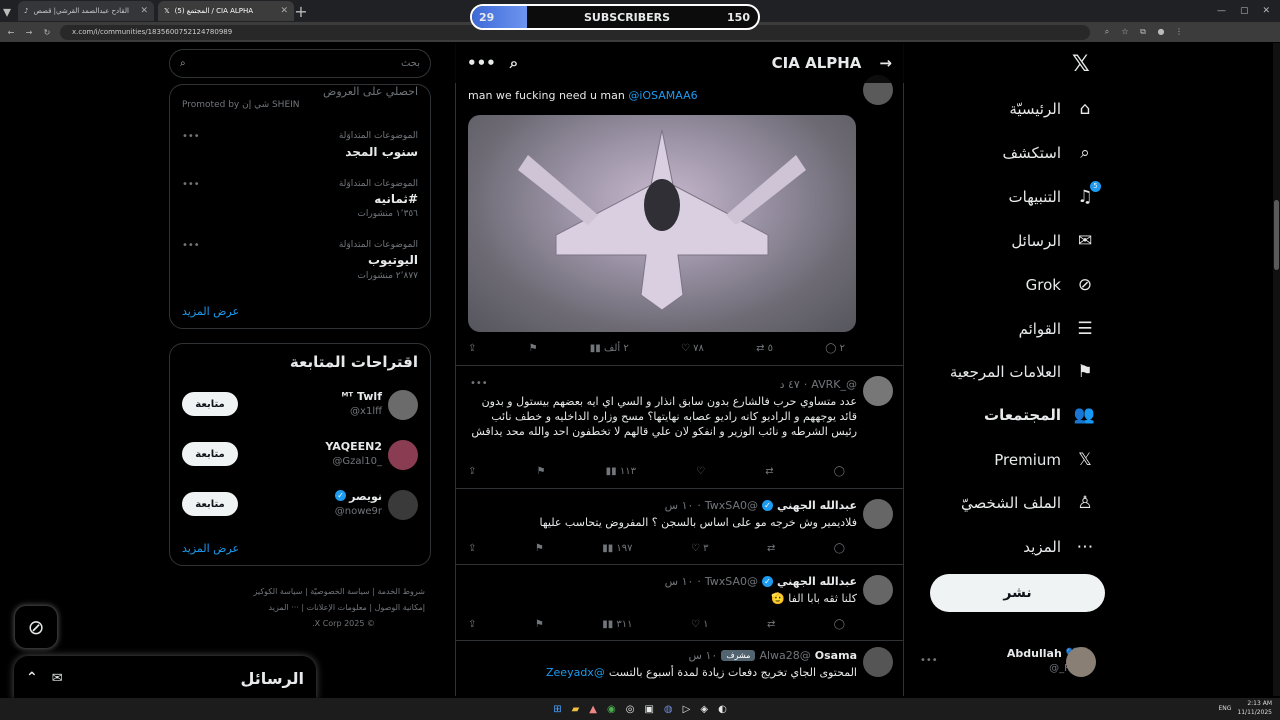  Describe the element at coordinates (662, 95) in the screenshot. I see `mention-link: @iOSAMAA6` at that location.